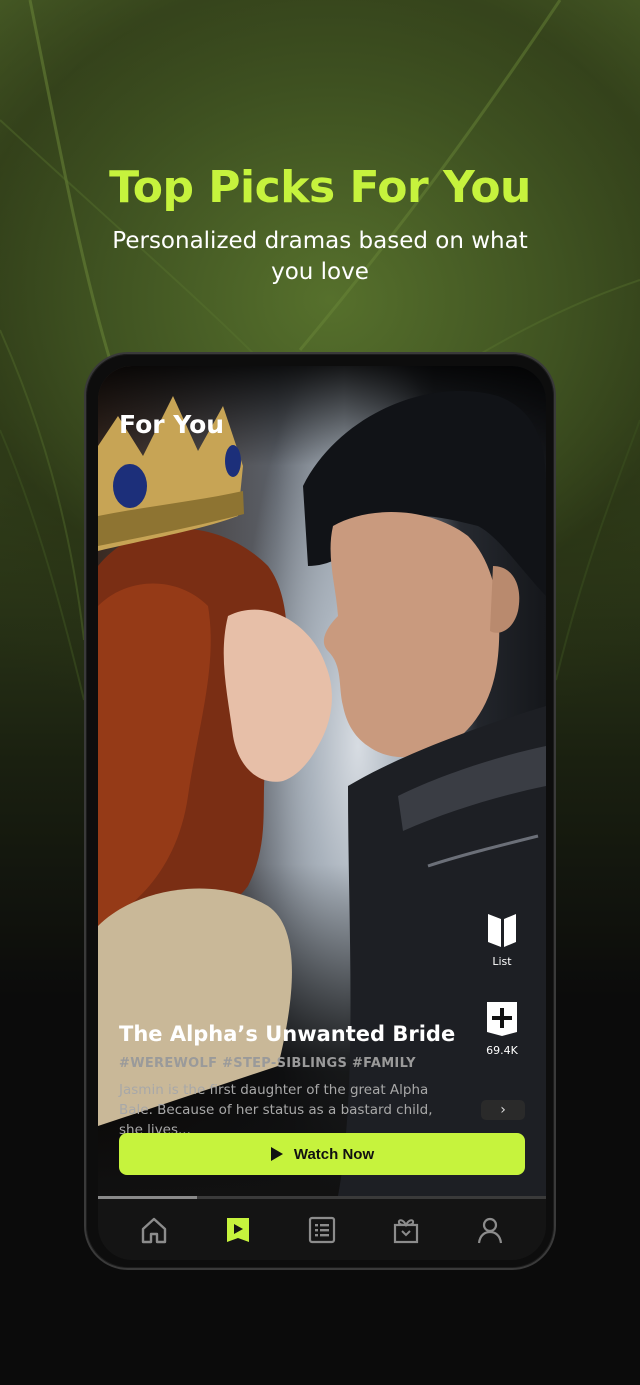  What do you see at coordinates (172, 424) in the screenshot?
I see `screen-title: For You` at bounding box center [172, 424].